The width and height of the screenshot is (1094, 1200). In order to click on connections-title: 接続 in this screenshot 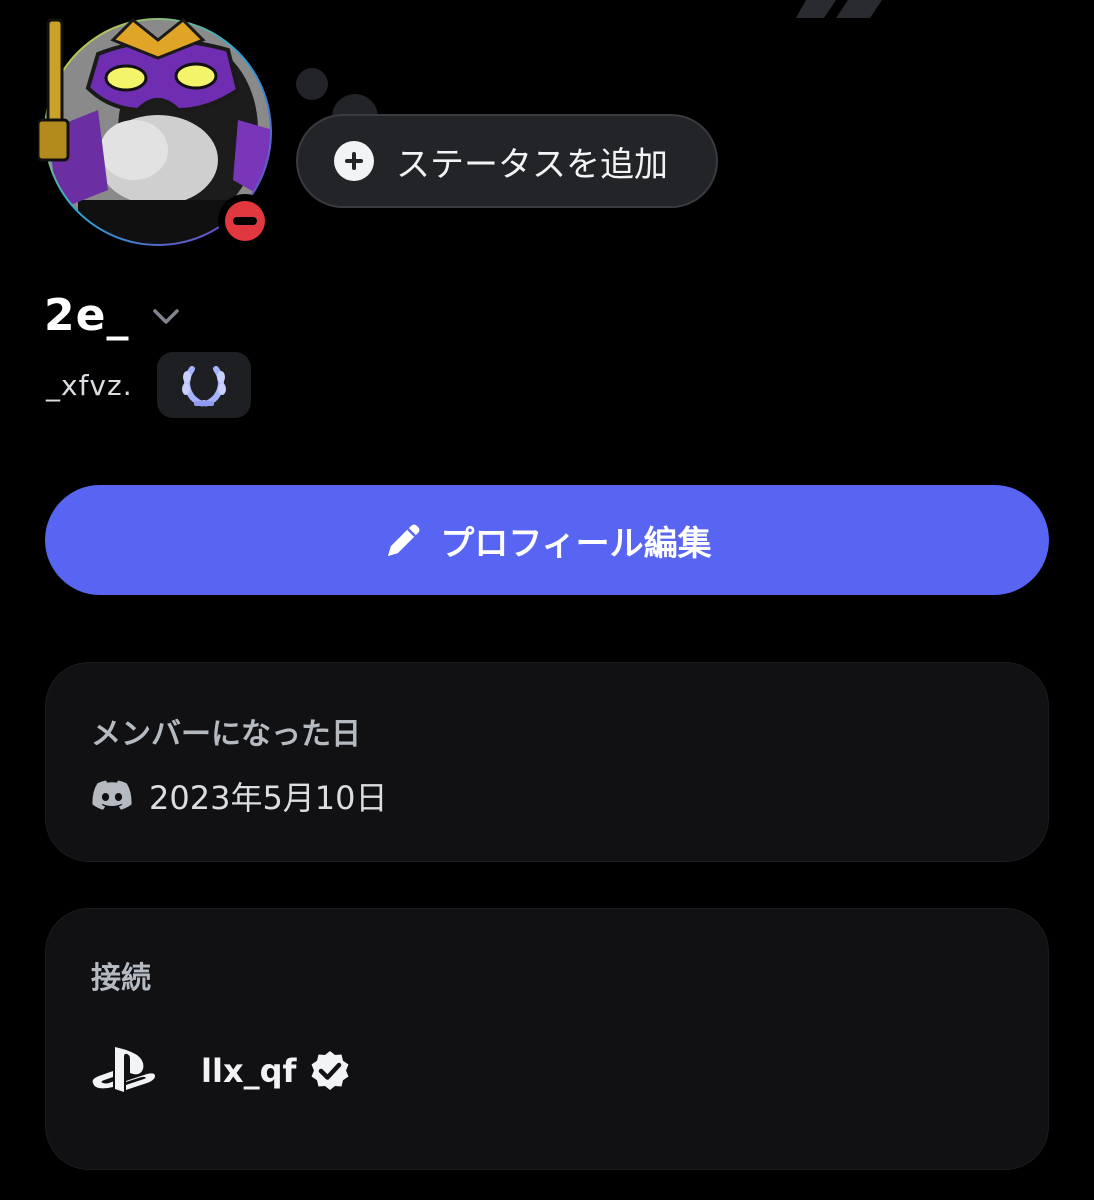, I will do `click(121, 978)`.